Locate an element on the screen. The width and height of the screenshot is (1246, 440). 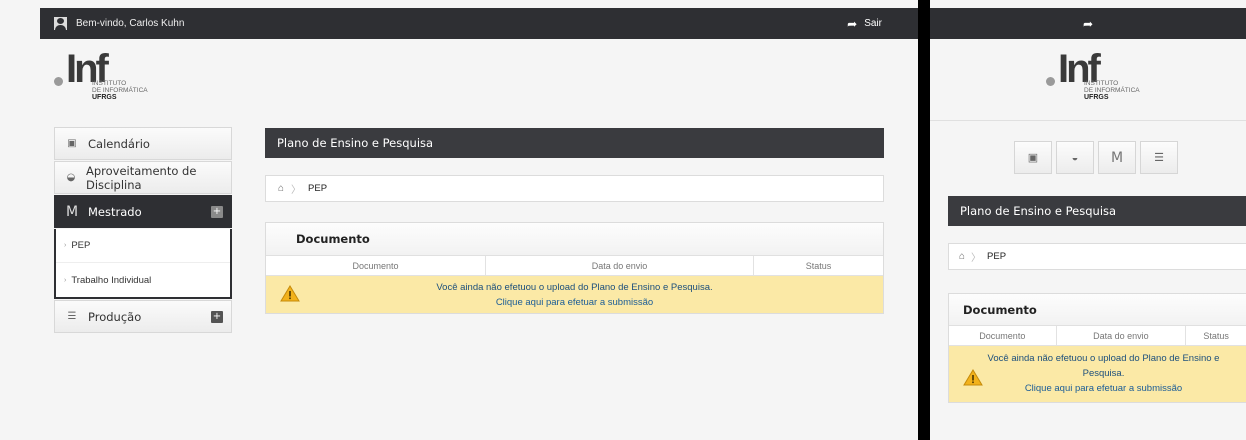
submenu-item-pep: › PEP is located at coordinates (143, 246).